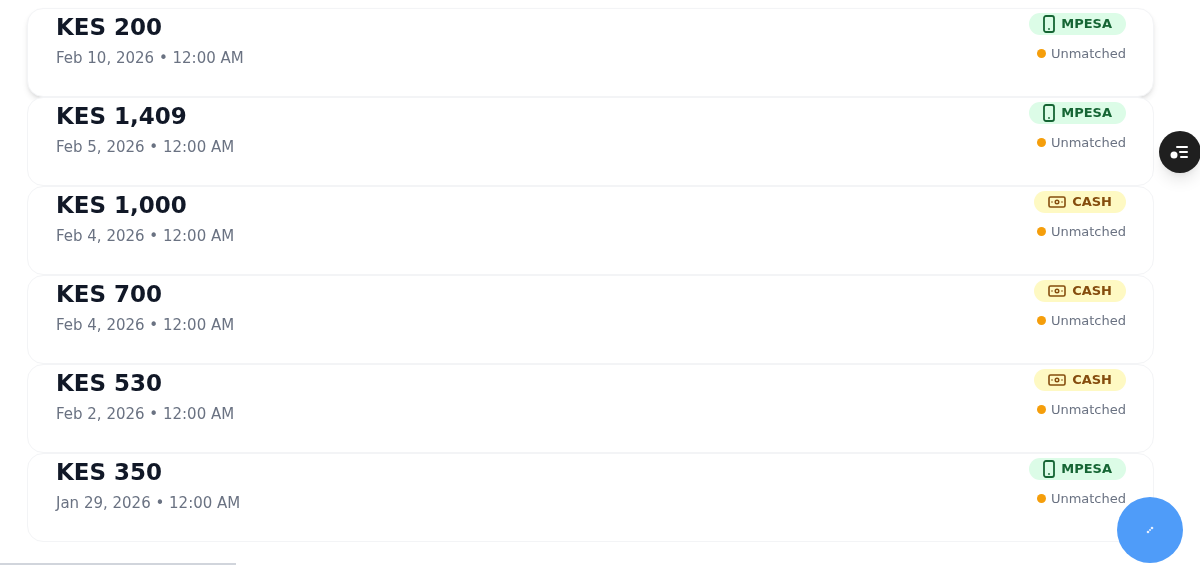  Describe the element at coordinates (110, 472) in the screenshot. I see `amount: KES 350` at that location.